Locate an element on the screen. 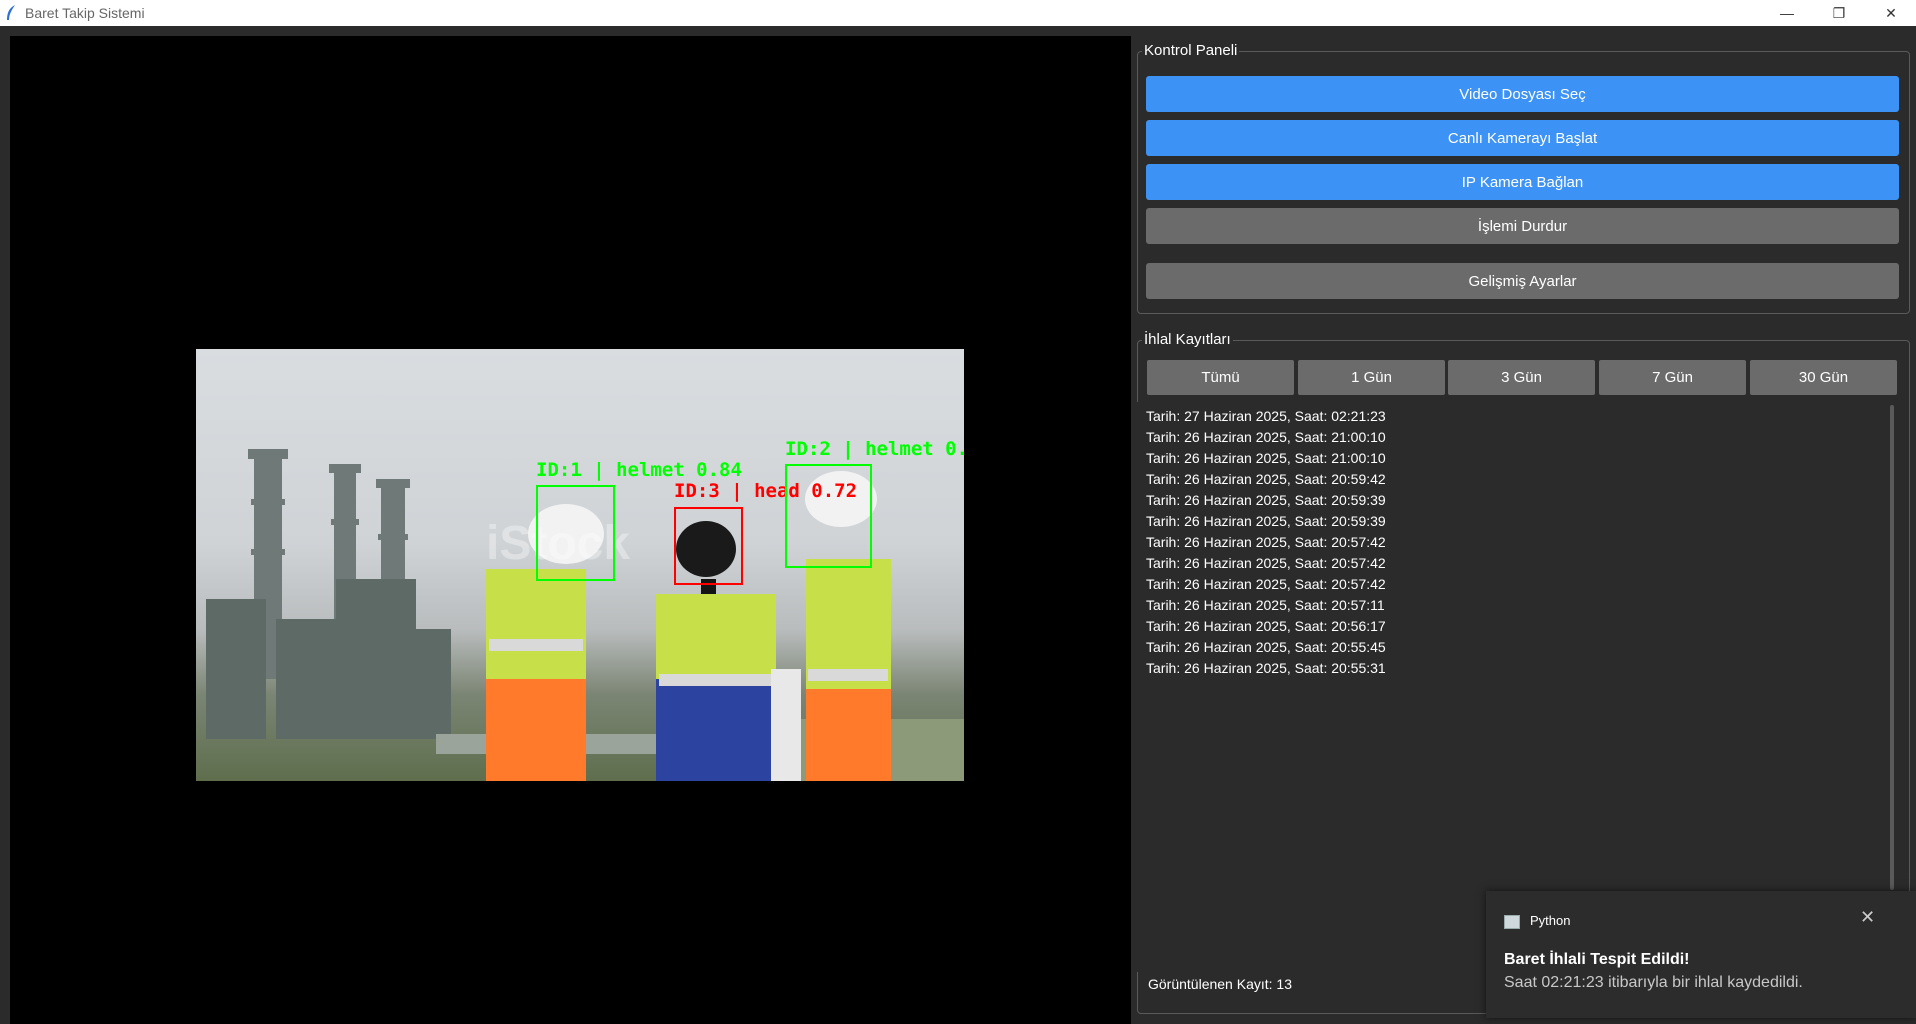 This screenshot has height=1024, width=1916. select-video-button: Video Dosyası Seç is located at coordinates (1522, 94).